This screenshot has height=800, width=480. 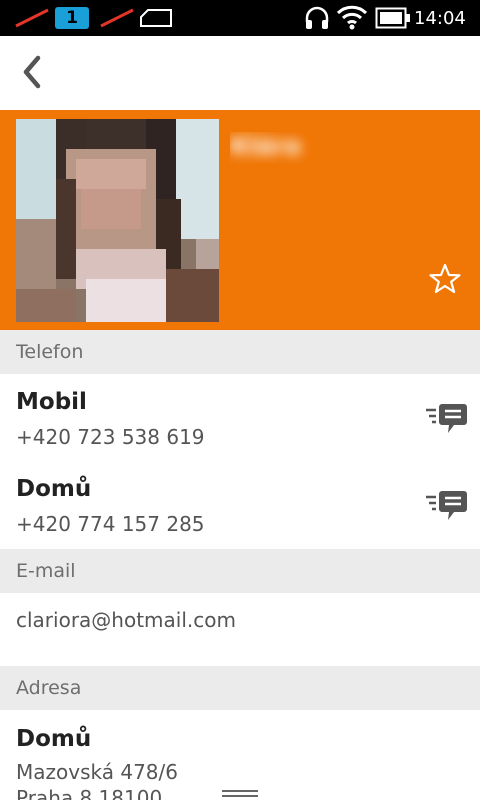 I want to click on section-label-phone: Telefon, so click(x=50, y=352).